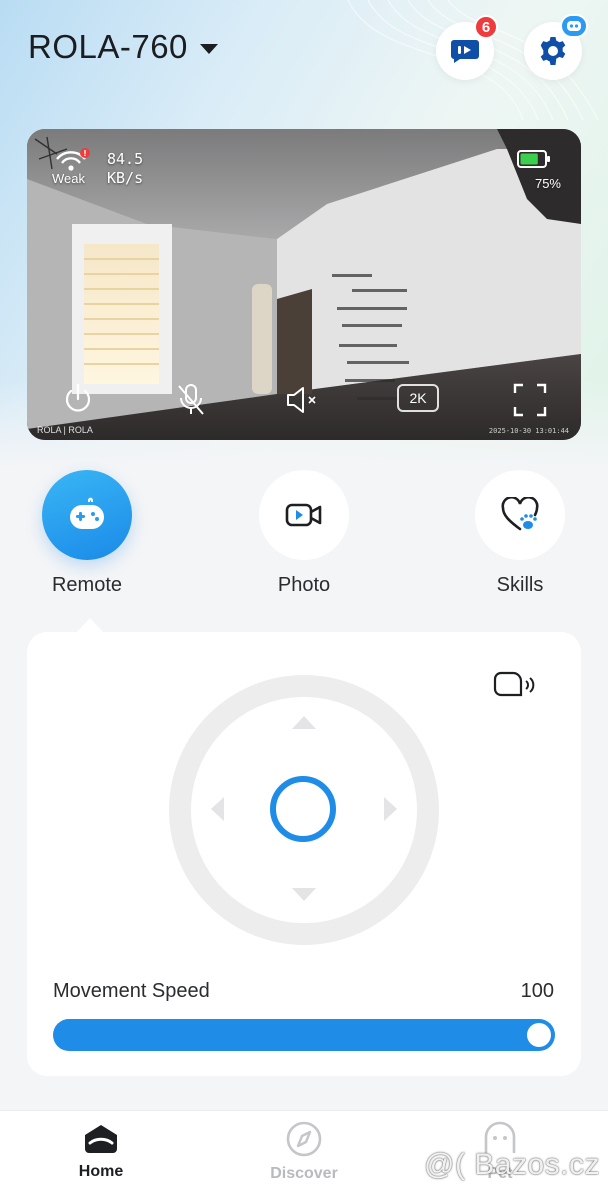 The image size is (608, 1200). What do you see at coordinates (547, 183) in the screenshot?
I see `battery-percent: 75%` at bounding box center [547, 183].